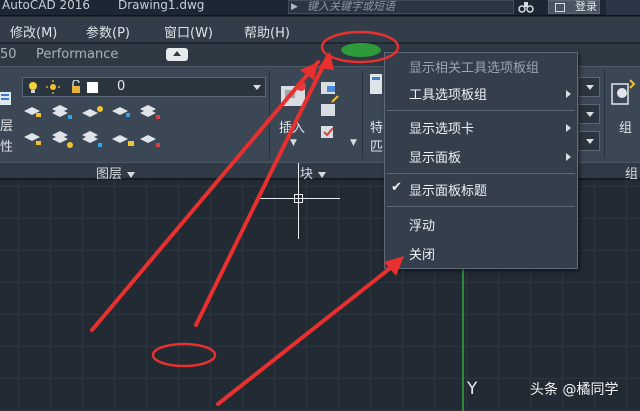  What do you see at coordinates (481, 254) in the screenshot?
I see `menu-item-close: 关闭` at bounding box center [481, 254].